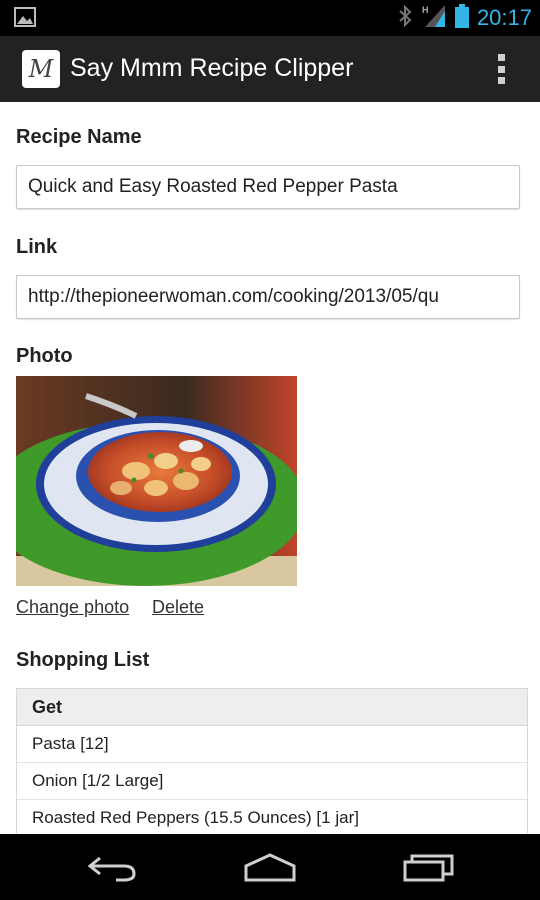  I want to click on status-bar: H 20:17, so click(270, 18).